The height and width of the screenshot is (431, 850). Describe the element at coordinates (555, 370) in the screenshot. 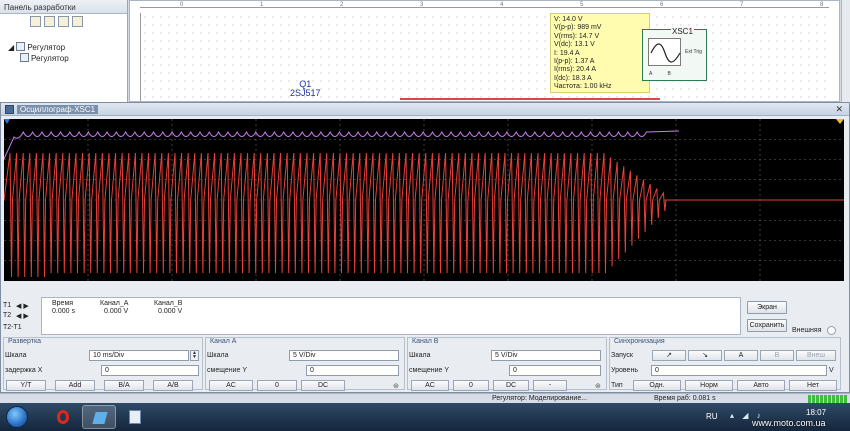

I see `channel-b-ypos-field: 0` at that location.